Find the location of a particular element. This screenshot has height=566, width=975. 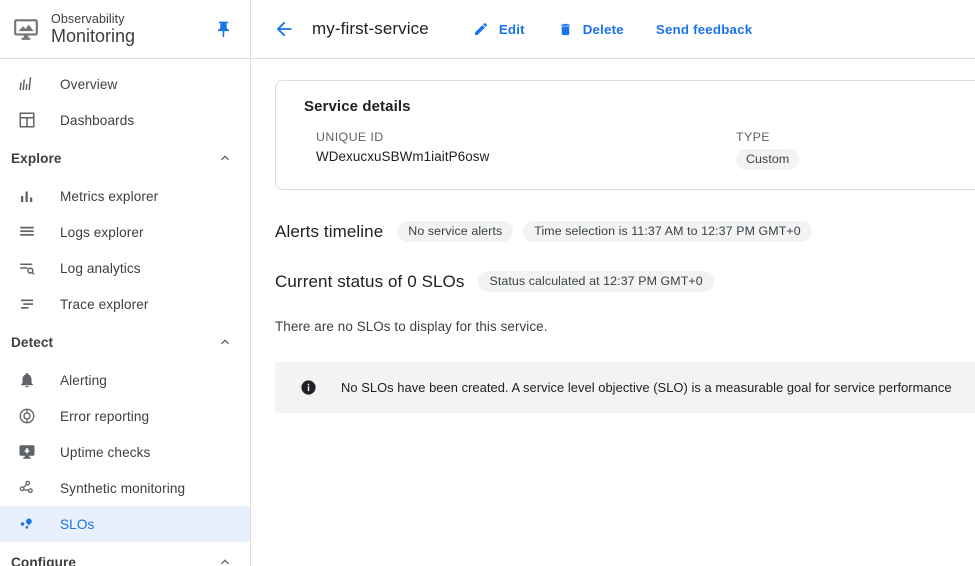

edit-label: Edit is located at coordinates (511, 29).